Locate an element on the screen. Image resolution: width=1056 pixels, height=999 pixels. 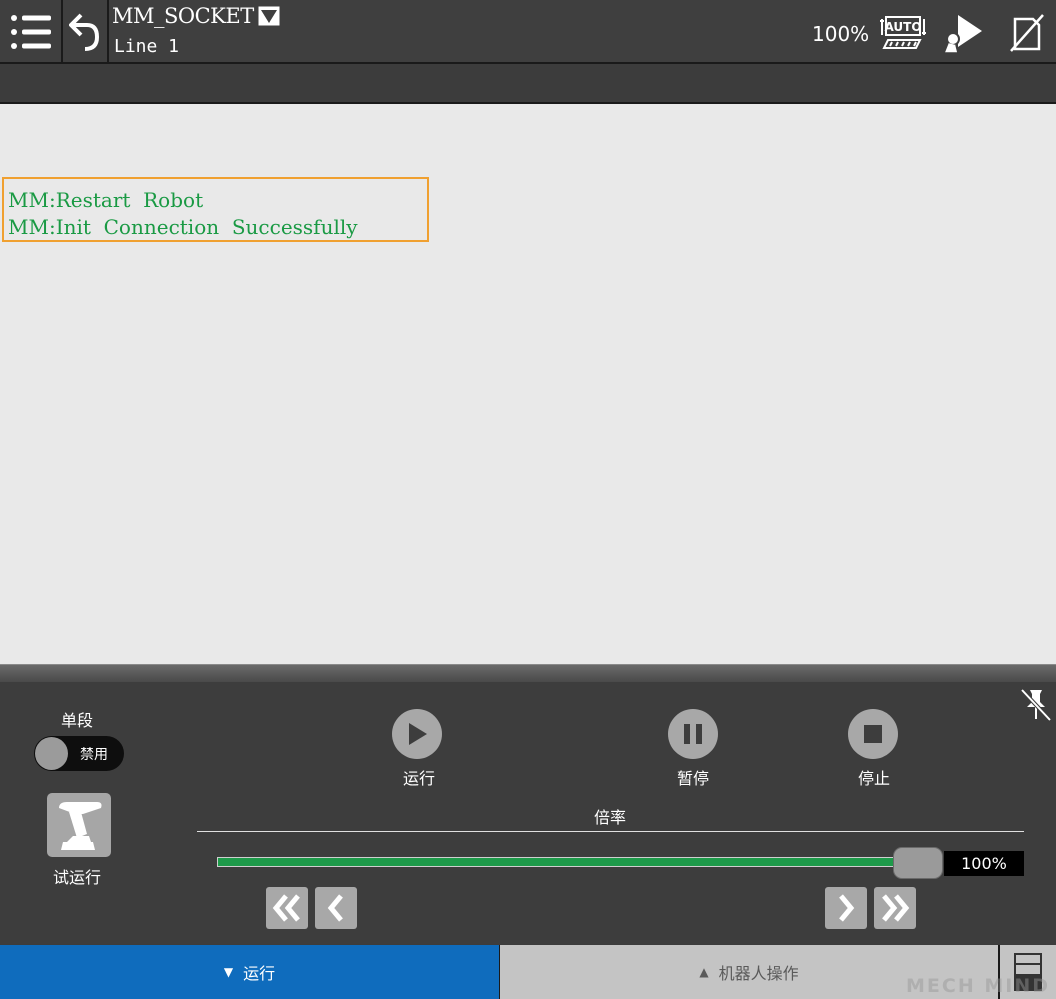
stop-icon is located at coordinates (873, 734).